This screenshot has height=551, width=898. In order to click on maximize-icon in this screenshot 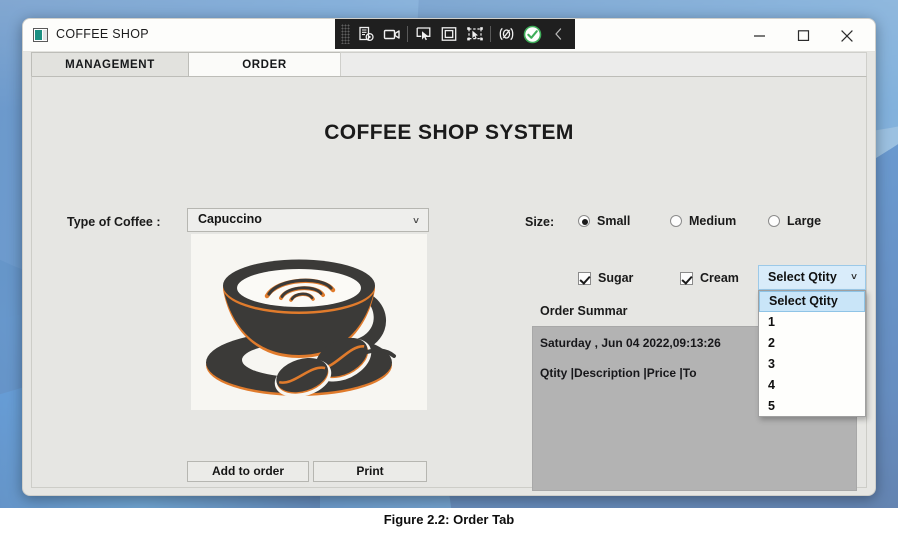, I will do `click(803, 35)`.